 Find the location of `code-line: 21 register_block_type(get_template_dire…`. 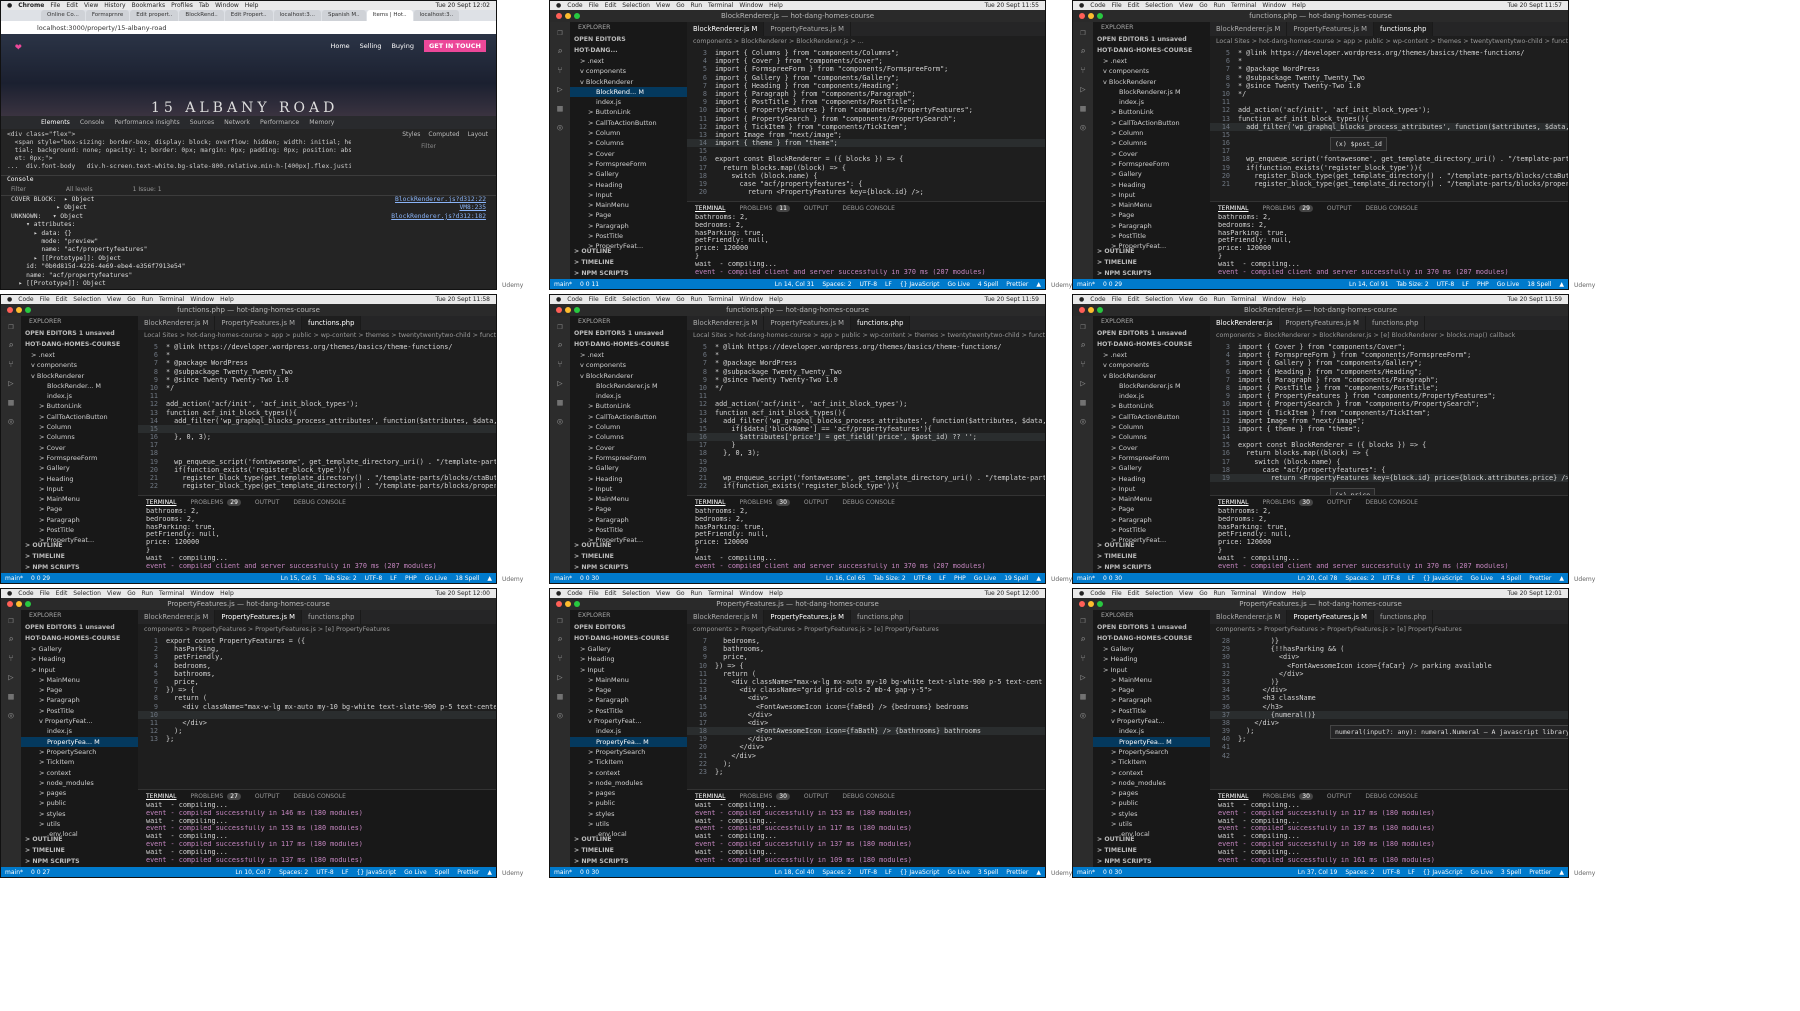

code-line: 21 register_block_type(get_template_dire… is located at coordinates (1389, 184).